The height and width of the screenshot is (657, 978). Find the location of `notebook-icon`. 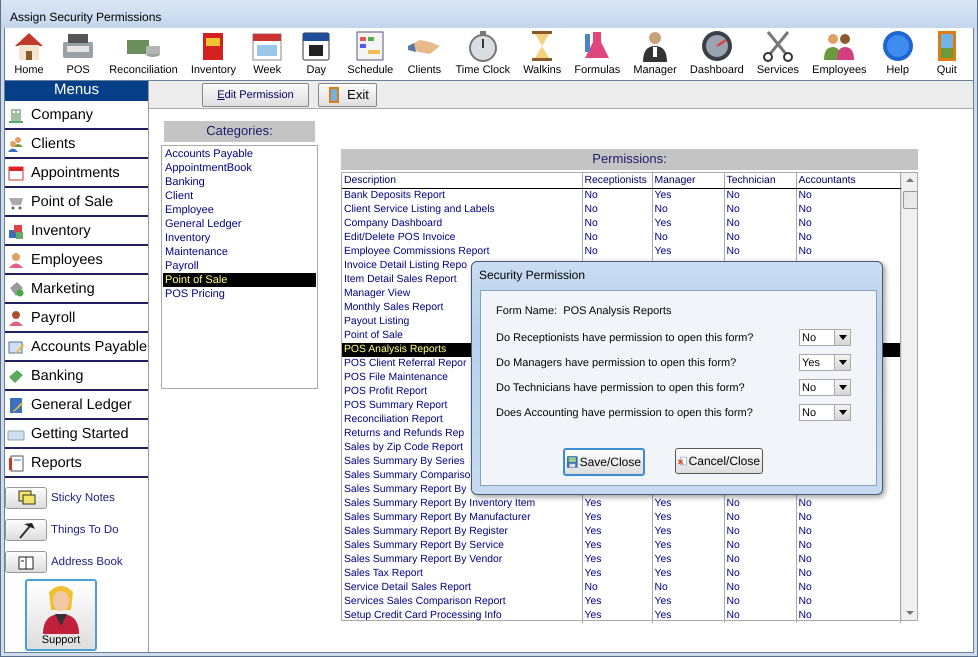

notebook-icon is located at coordinates (16, 405).